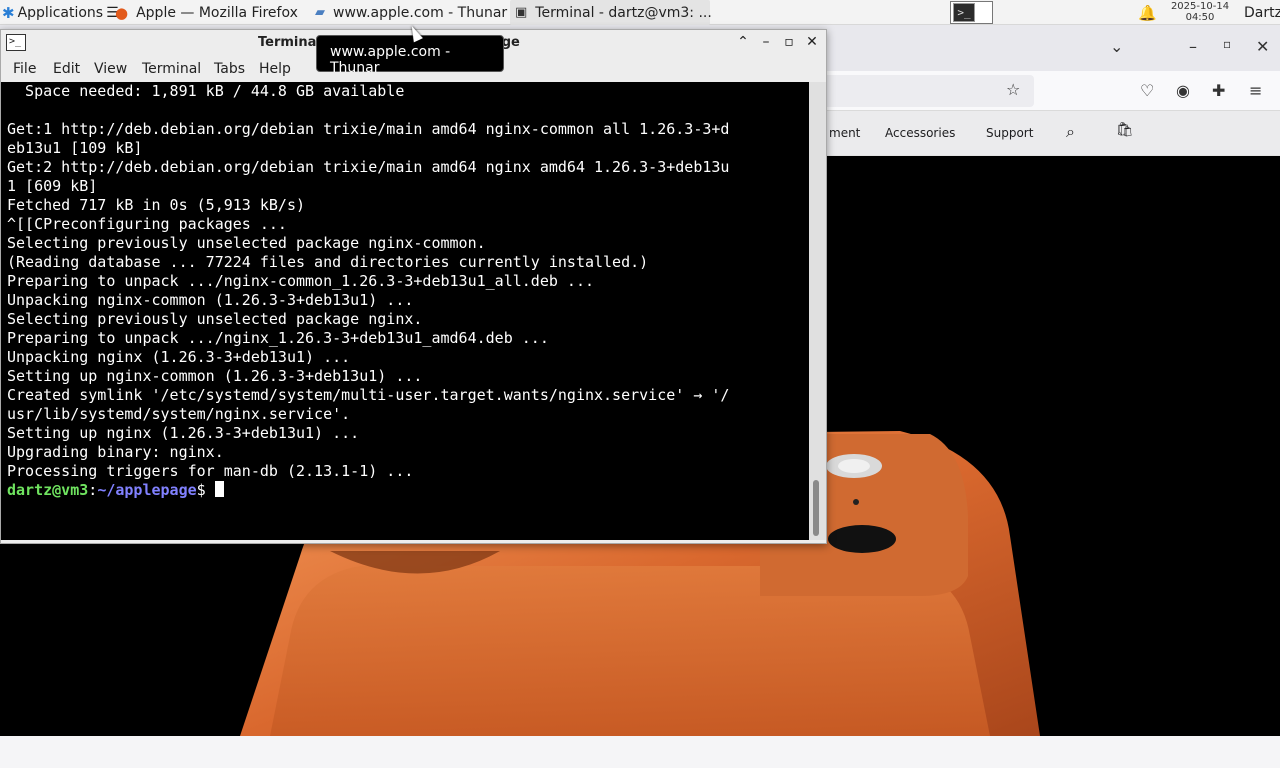 The image size is (1280, 768). What do you see at coordinates (115, 452) in the screenshot?
I see `console-line: Upgrading binary: nginx.` at bounding box center [115, 452].